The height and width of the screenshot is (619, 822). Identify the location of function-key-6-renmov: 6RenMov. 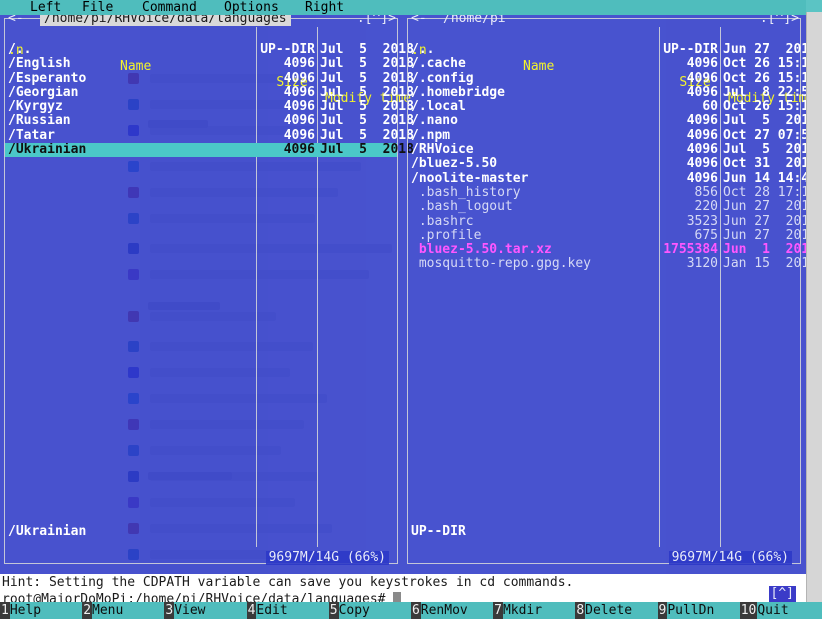
(451, 610).